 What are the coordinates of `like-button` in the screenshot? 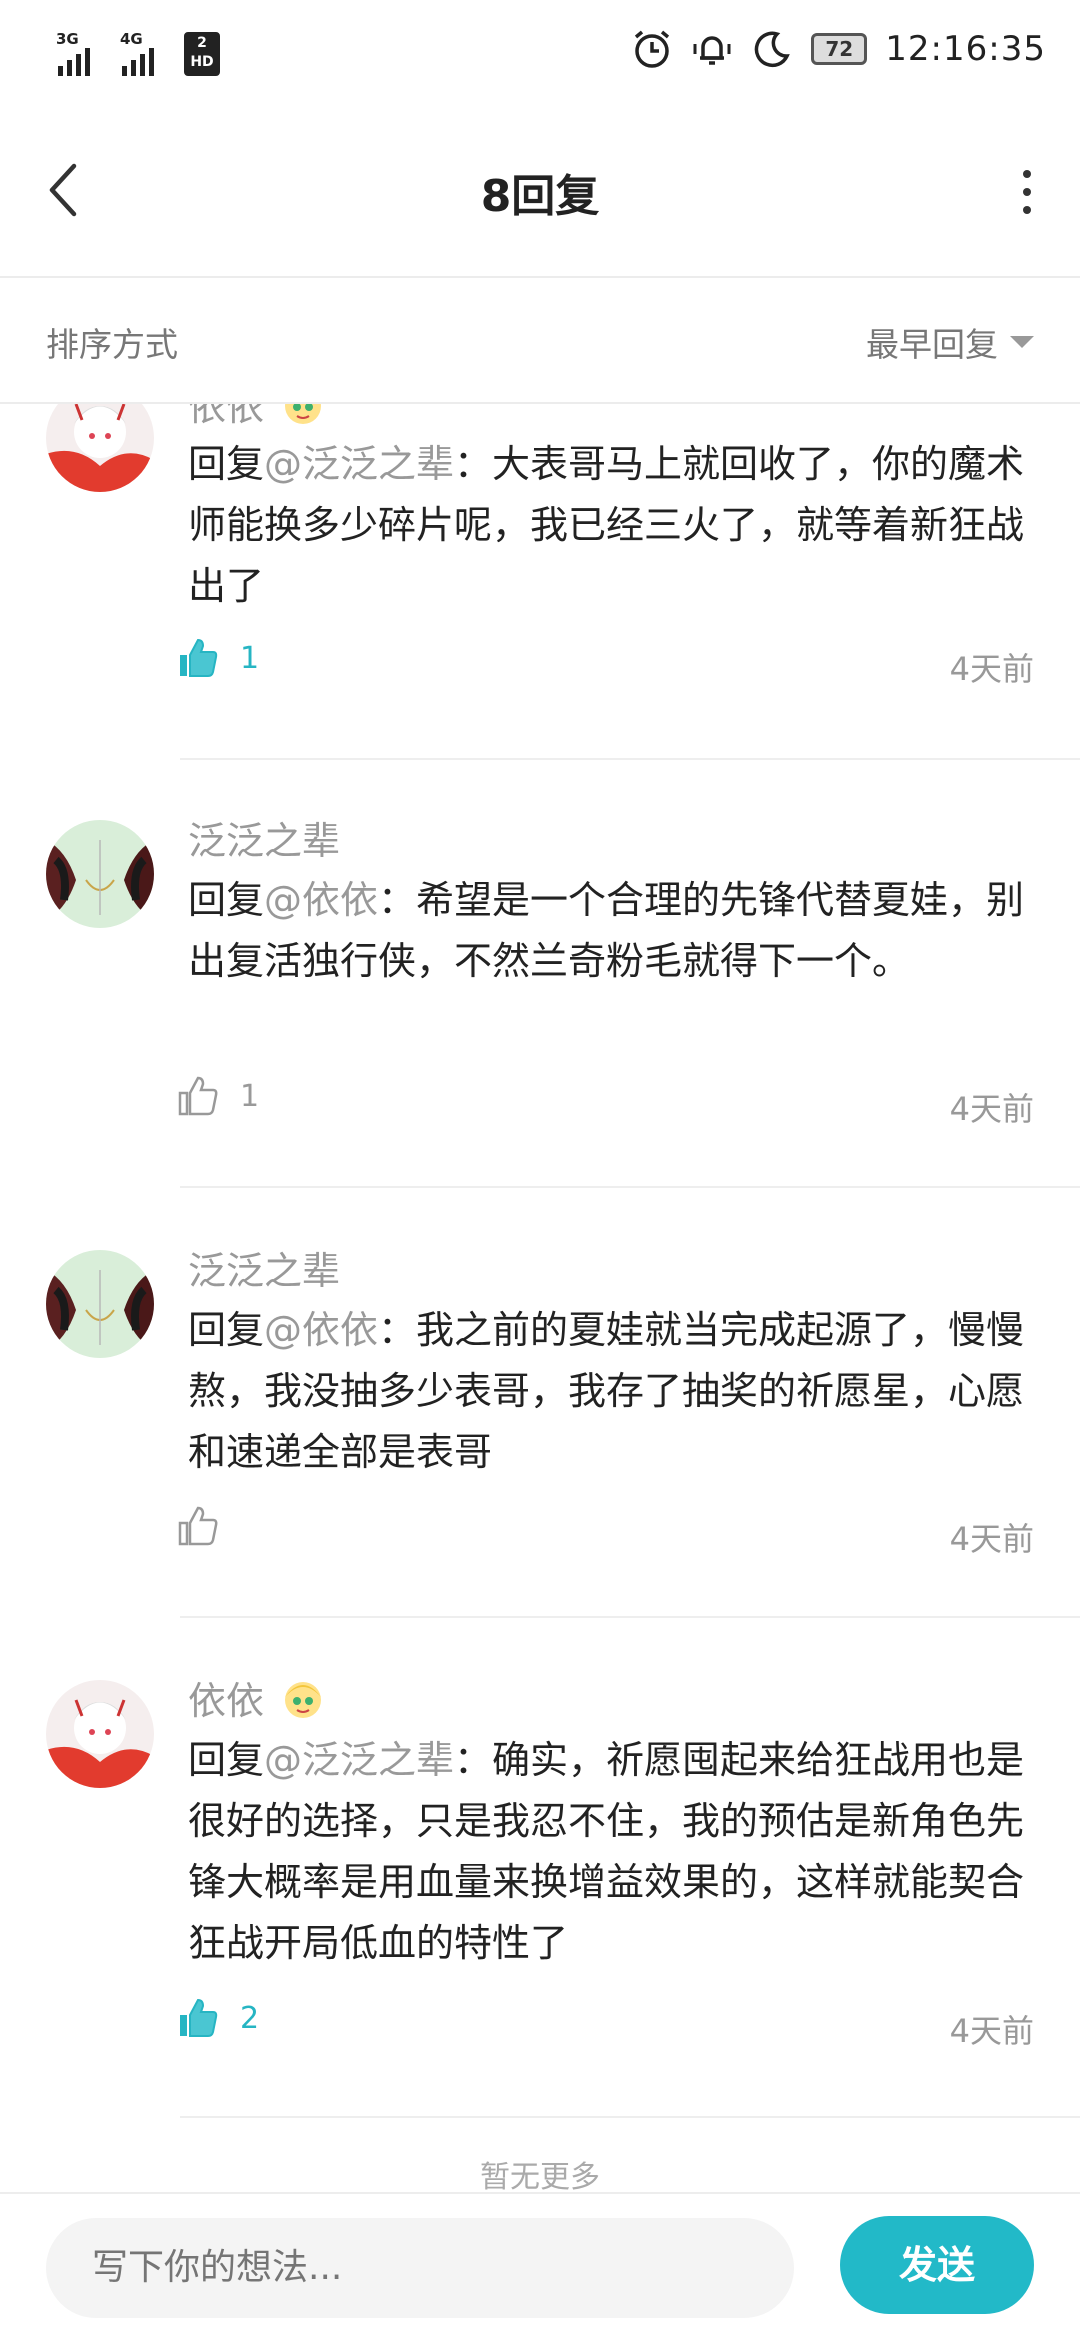 It's located at (208, 1526).